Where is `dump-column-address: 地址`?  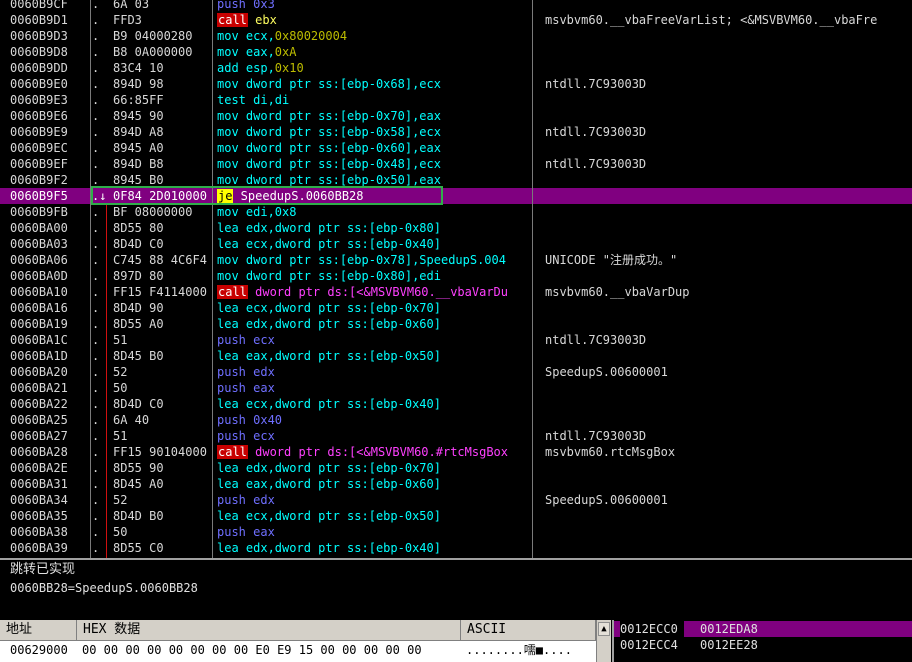 dump-column-address: 地址 is located at coordinates (38, 630).